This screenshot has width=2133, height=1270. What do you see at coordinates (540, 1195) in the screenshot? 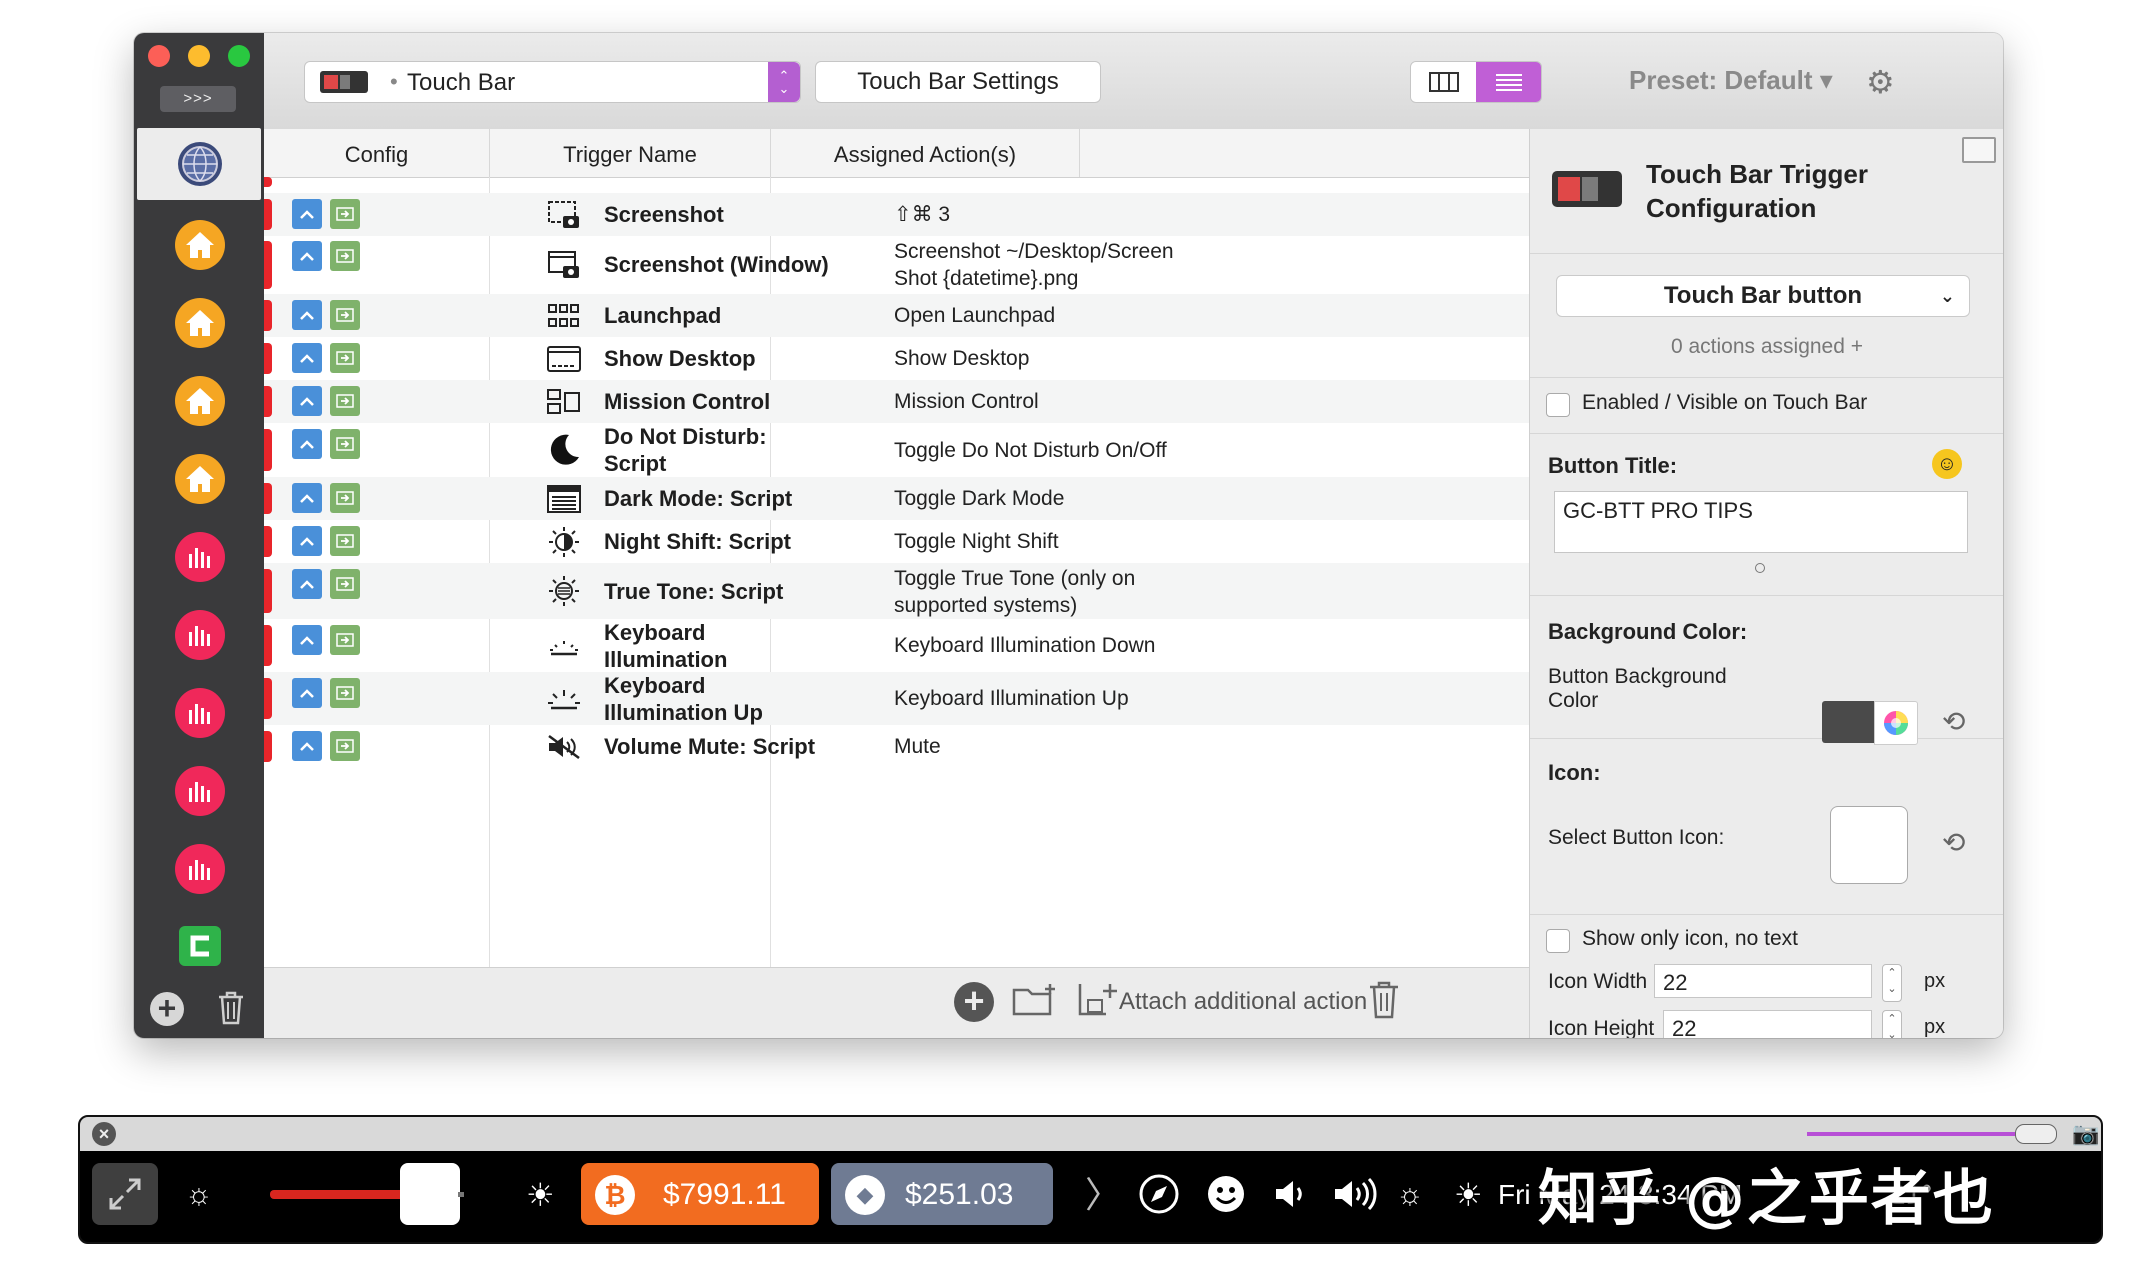
I see `brightness-high-icon: ☀` at bounding box center [540, 1195].